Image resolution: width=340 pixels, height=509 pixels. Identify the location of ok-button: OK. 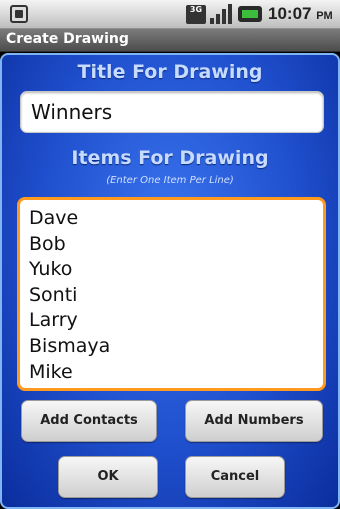
(108, 477).